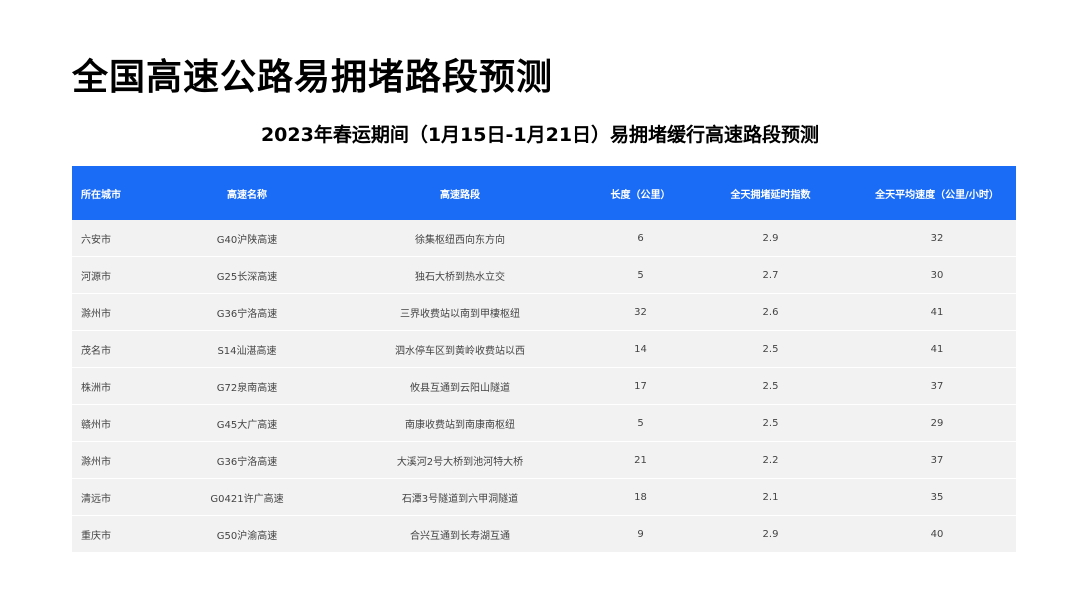 This screenshot has width=1080, height=608. I want to click on cell-city: 清远市, so click(122, 497).